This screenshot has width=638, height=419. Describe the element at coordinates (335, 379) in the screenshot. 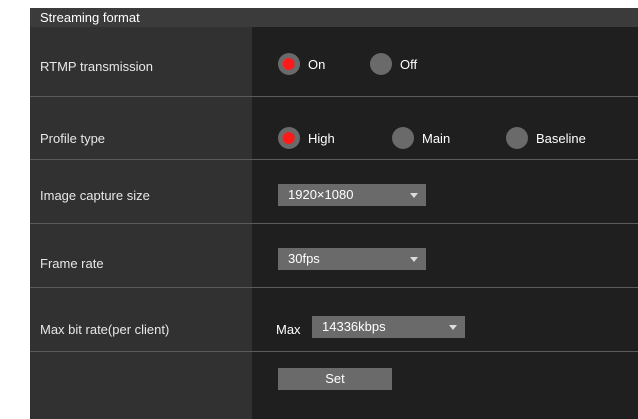

I see `set-button: Set` at that location.